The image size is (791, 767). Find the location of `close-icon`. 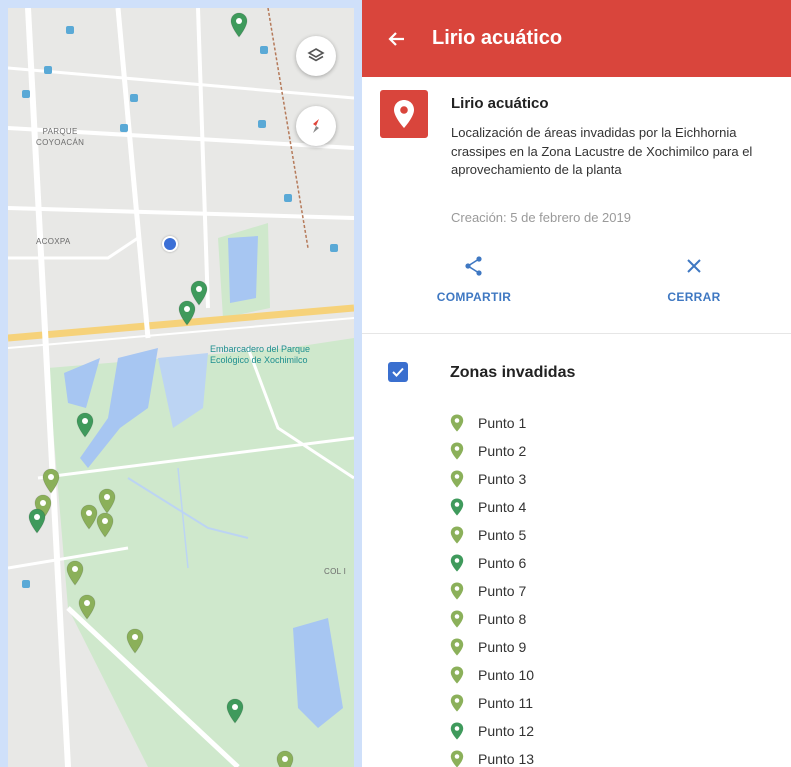

close-icon is located at coordinates (694, 266).